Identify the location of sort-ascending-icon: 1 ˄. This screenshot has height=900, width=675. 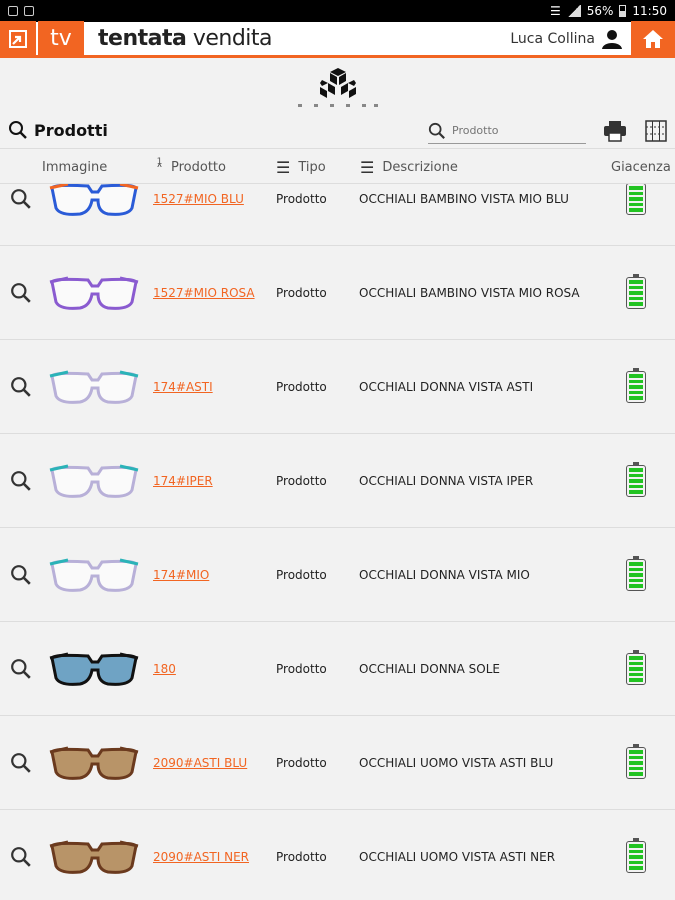
(159, 168).